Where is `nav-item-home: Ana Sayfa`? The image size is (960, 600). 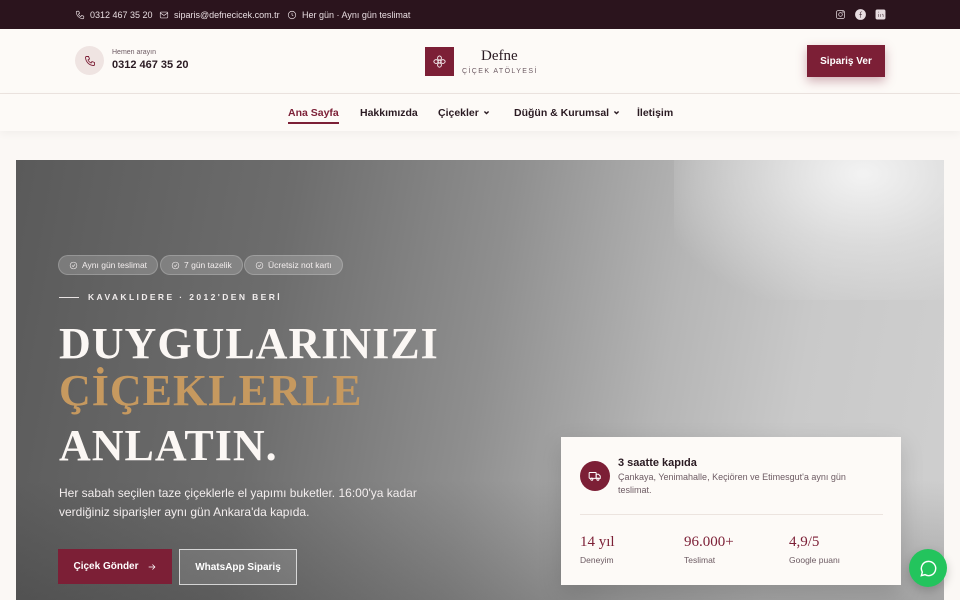 nav-item-home: Ana Sayfa is located at coordinates (313, 112).